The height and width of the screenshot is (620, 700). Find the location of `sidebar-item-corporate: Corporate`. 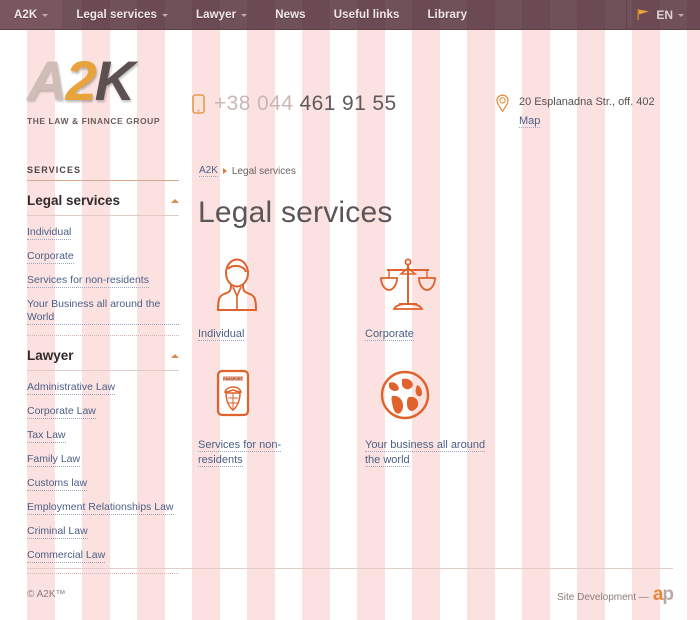

sidebar-item-corporate: Corporate is located at coordinates (50, 257).